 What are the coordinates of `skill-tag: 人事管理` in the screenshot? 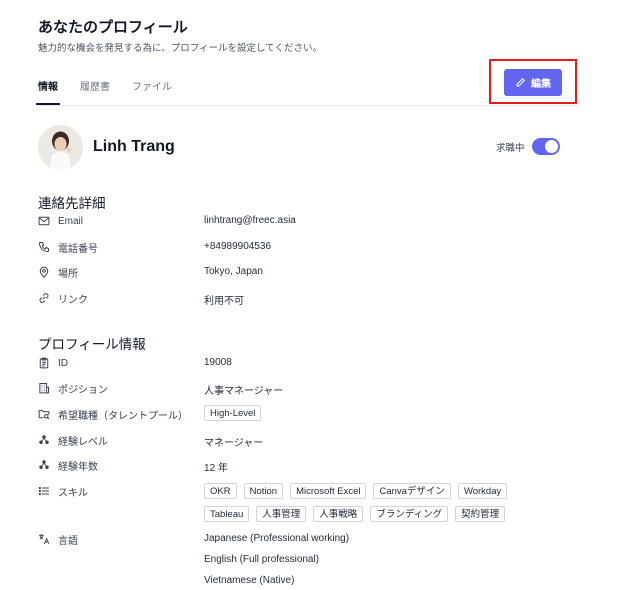 It's located at (281, 514).